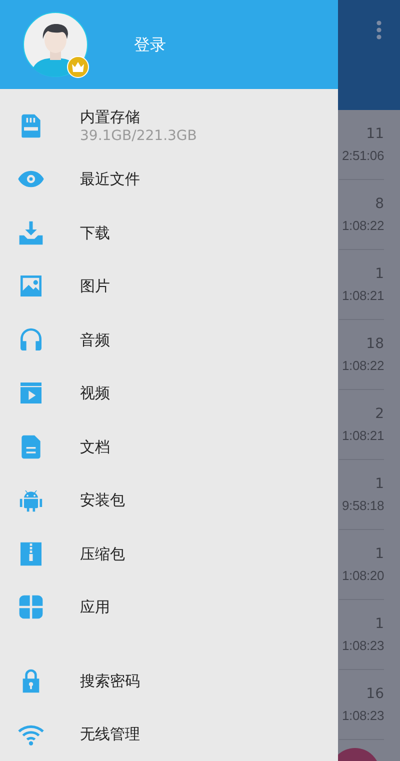 This screenshot has width=400, height=761. What do you see at coordinates (363, 575) in the screenshot?
I see `modified-time: 1:08:20` at bounding box center [363, 575].